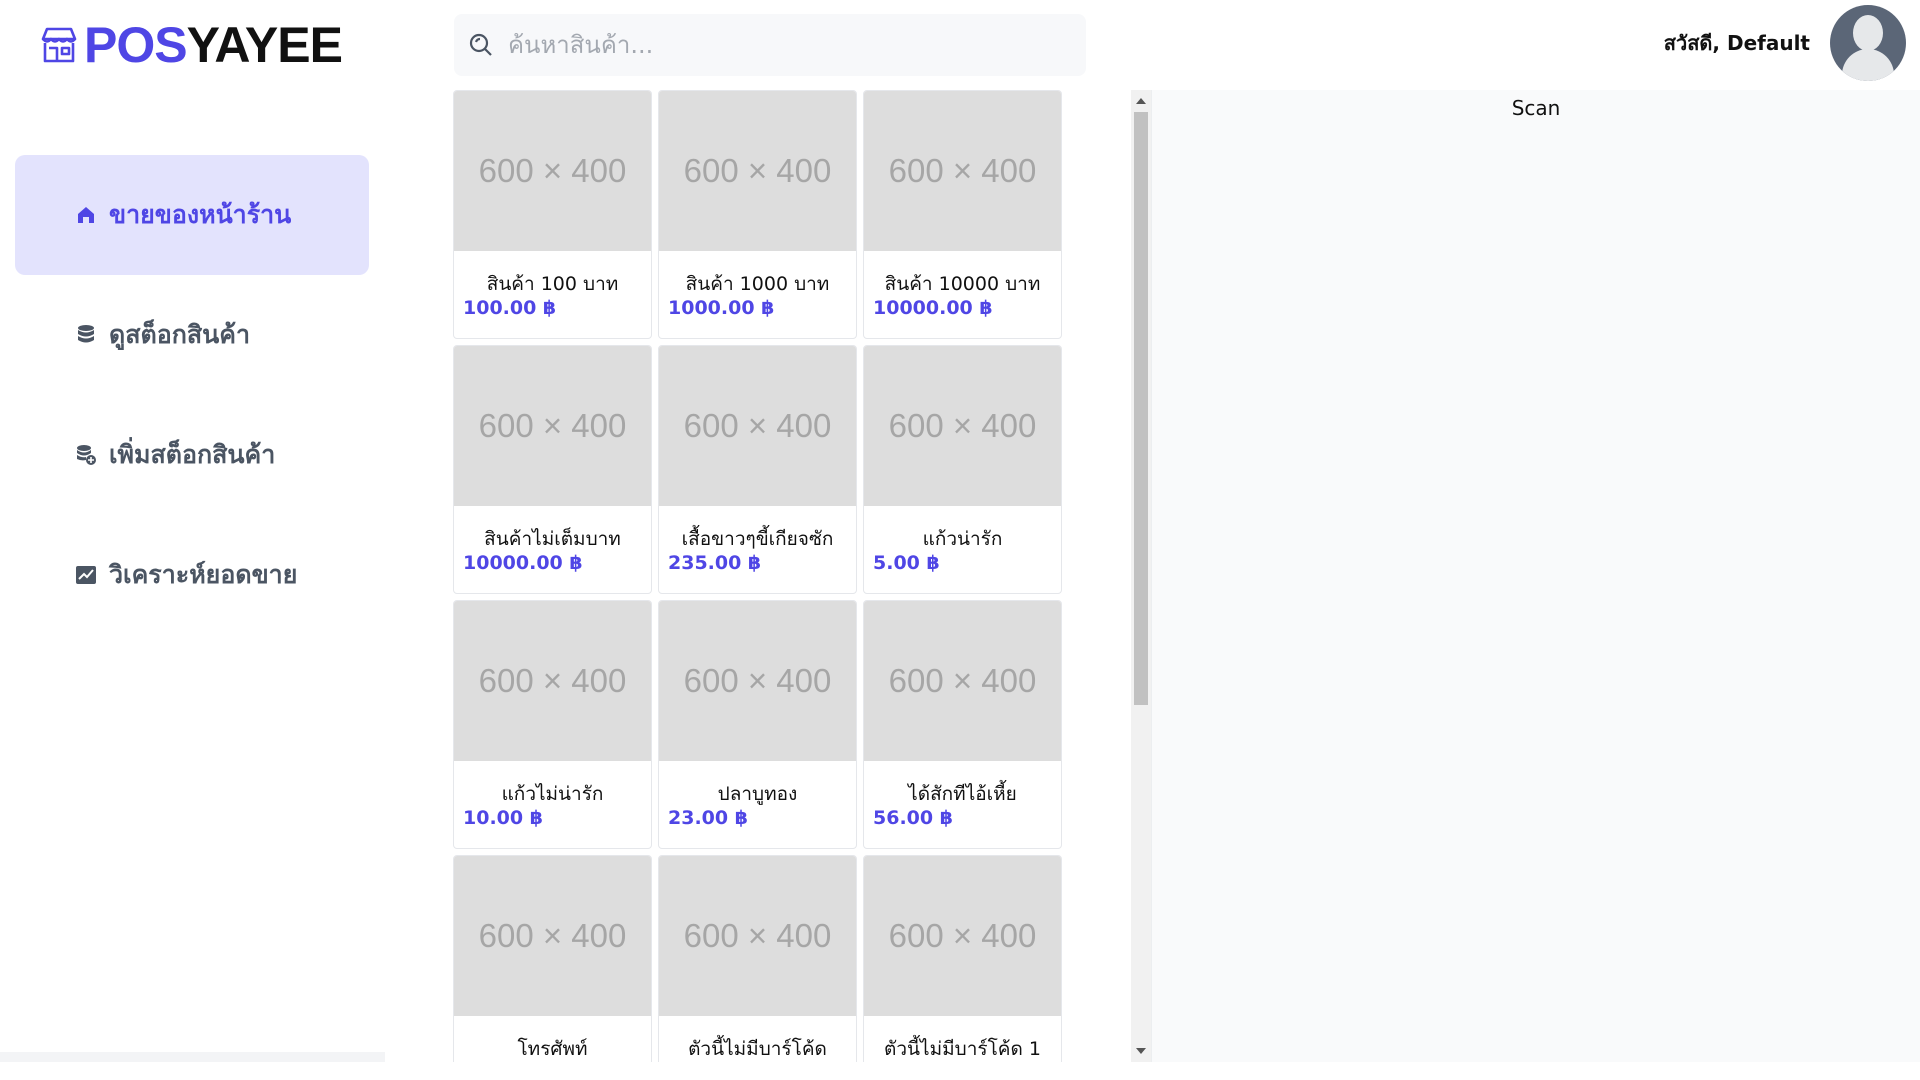  I want to click on sidebar-item-view-stock: ดูสต็อกสินค้า, so click(192, 335).